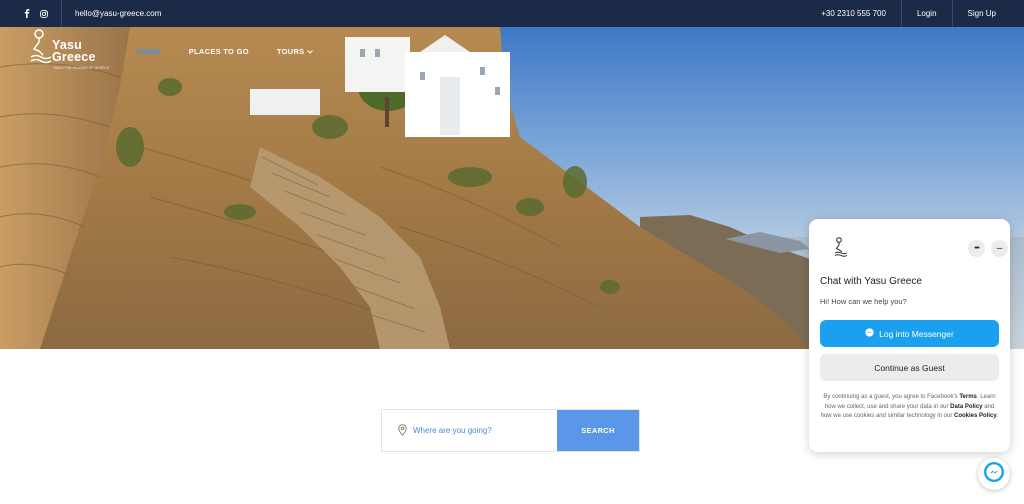 Image resolution: width=1024 pixels, height=504 pixels. I want to click on log-into-messenger-button: Log into Messenger, so click(909, 333).